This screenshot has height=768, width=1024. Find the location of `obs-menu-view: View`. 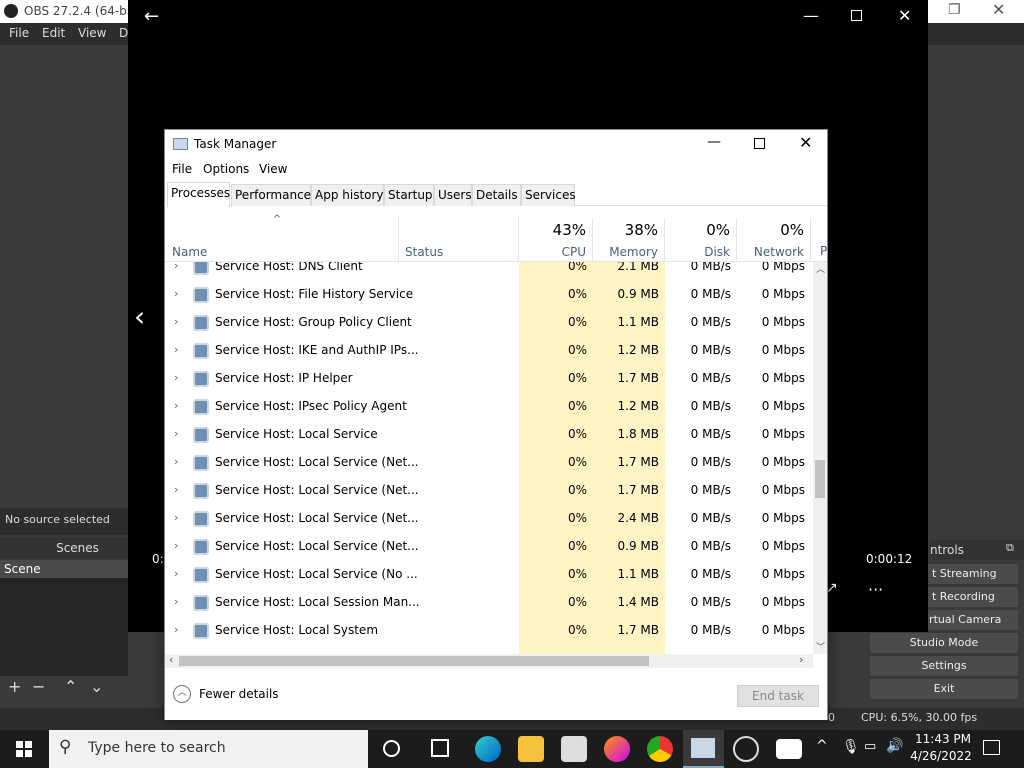

obs-menu-view: View is located at coordinates (92, 33).